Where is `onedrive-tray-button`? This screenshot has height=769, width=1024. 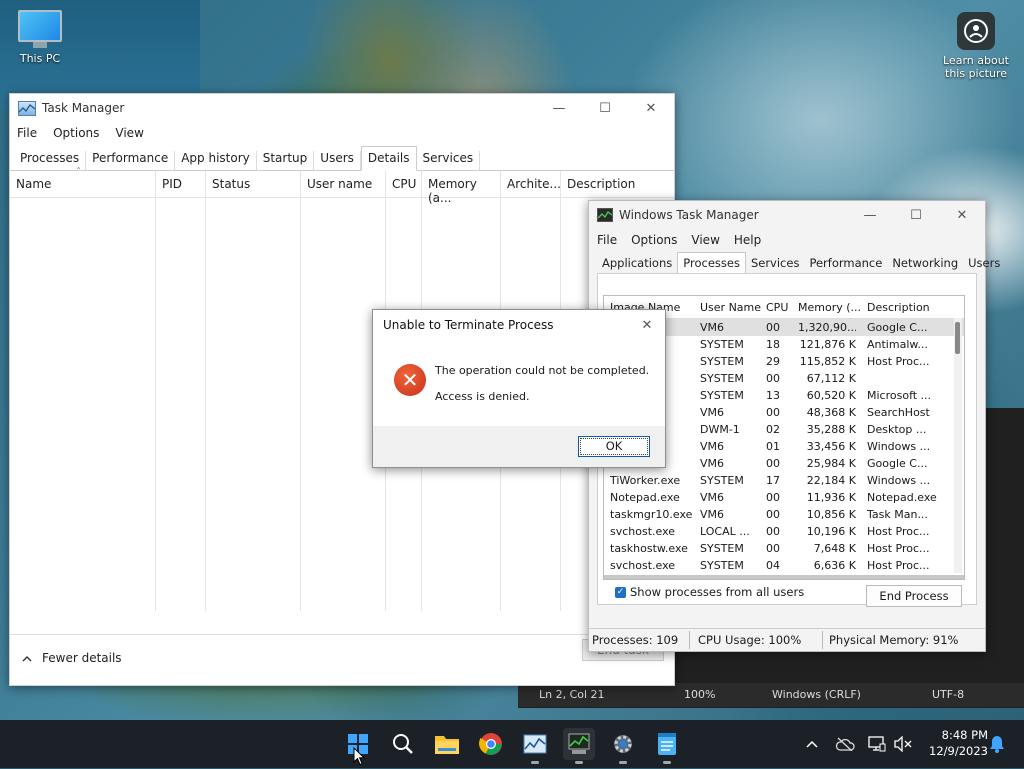 onedrive-tray-button is located at coordinates (845, 744).